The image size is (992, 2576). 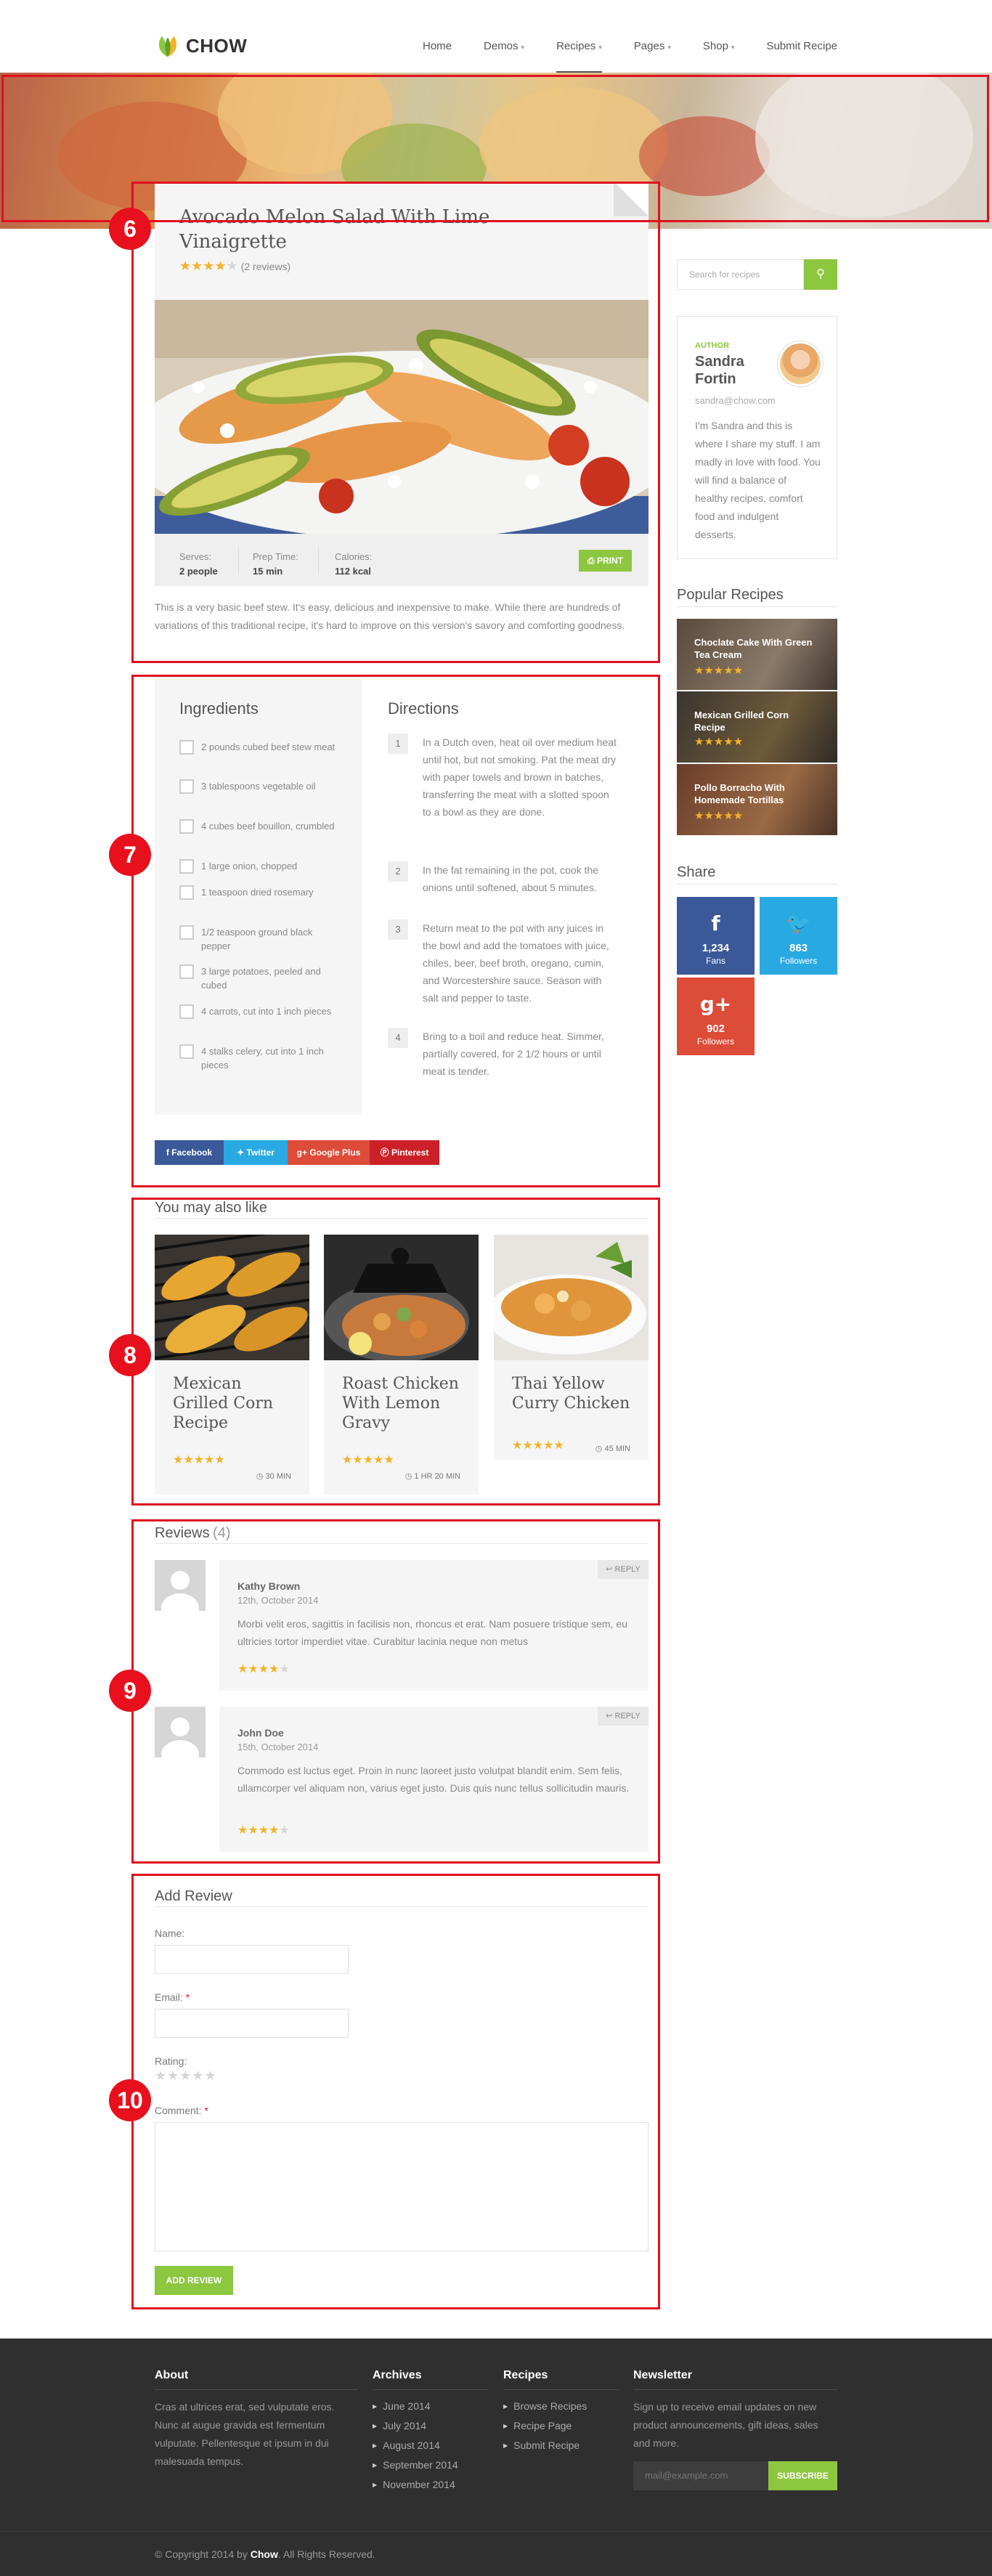 What do you see at coordinates (756, 794) in the screenshot?
I see `popular-recipe-title: Pollo Borracho With Homemade Tortillas` at bounding box center [756, 794].